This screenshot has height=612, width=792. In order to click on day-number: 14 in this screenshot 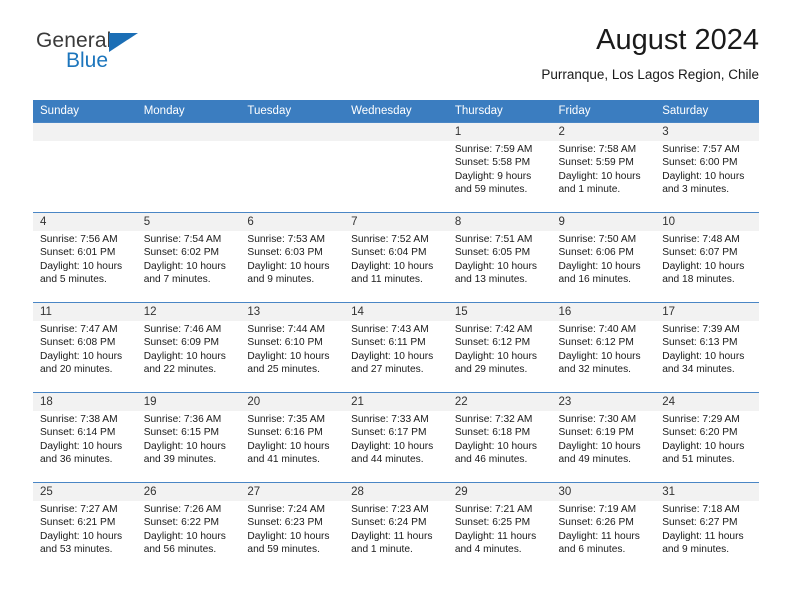, I will do `click(396, 312)`.